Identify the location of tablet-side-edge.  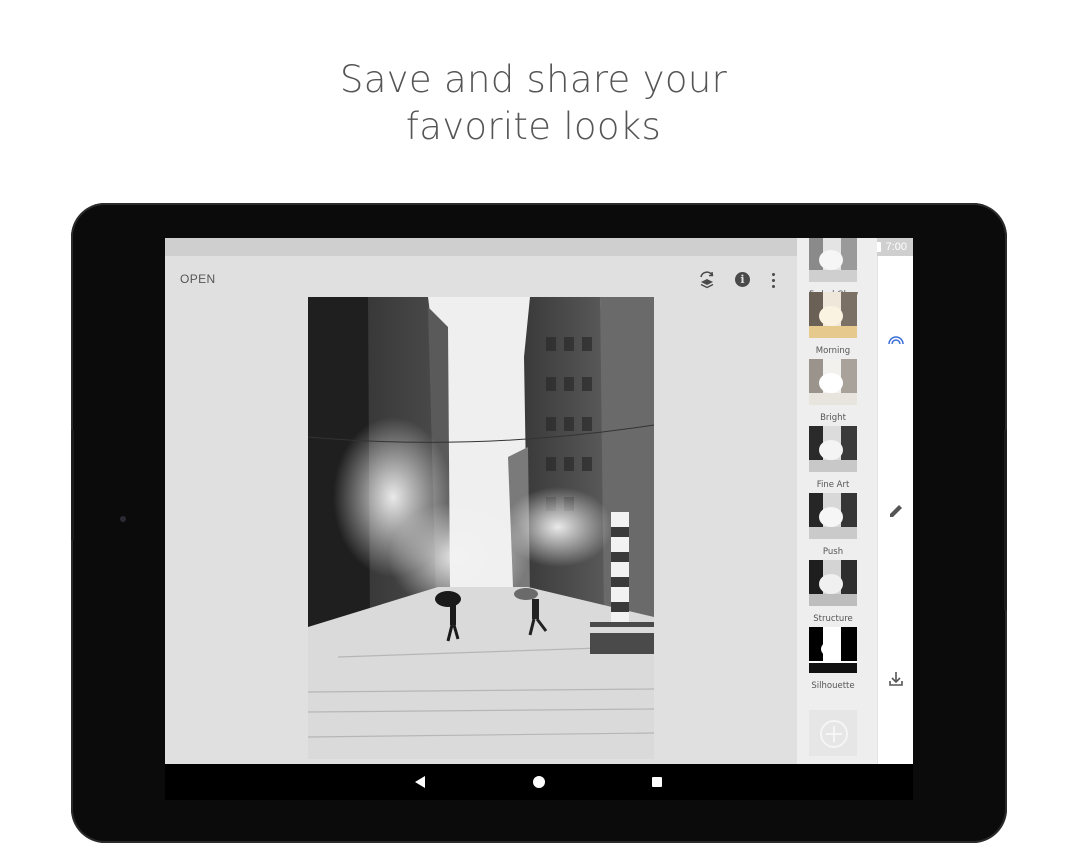
(72, 485).